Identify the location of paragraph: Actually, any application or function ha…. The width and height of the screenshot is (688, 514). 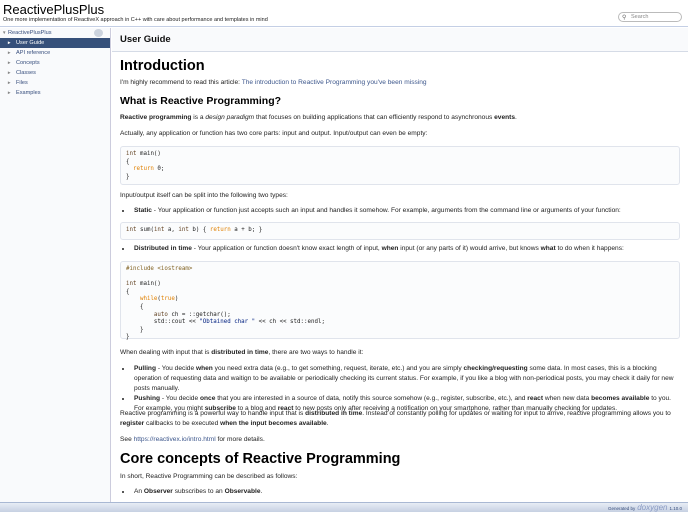
(274, 133).